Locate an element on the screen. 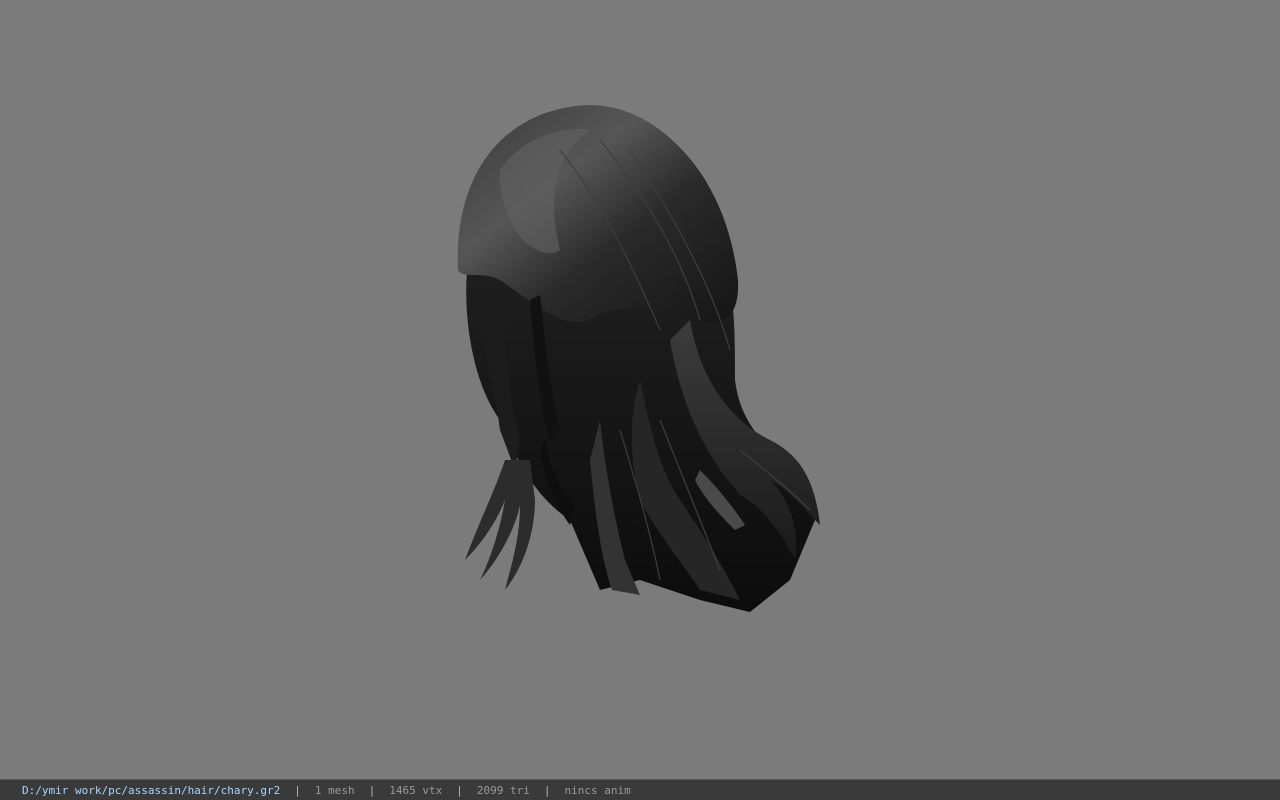 This screenshot has height=800, width=1280. file-path-text: D:/ymir work/pc/assassin/hair/chary.gr2 is located at coordinates (151, 790).